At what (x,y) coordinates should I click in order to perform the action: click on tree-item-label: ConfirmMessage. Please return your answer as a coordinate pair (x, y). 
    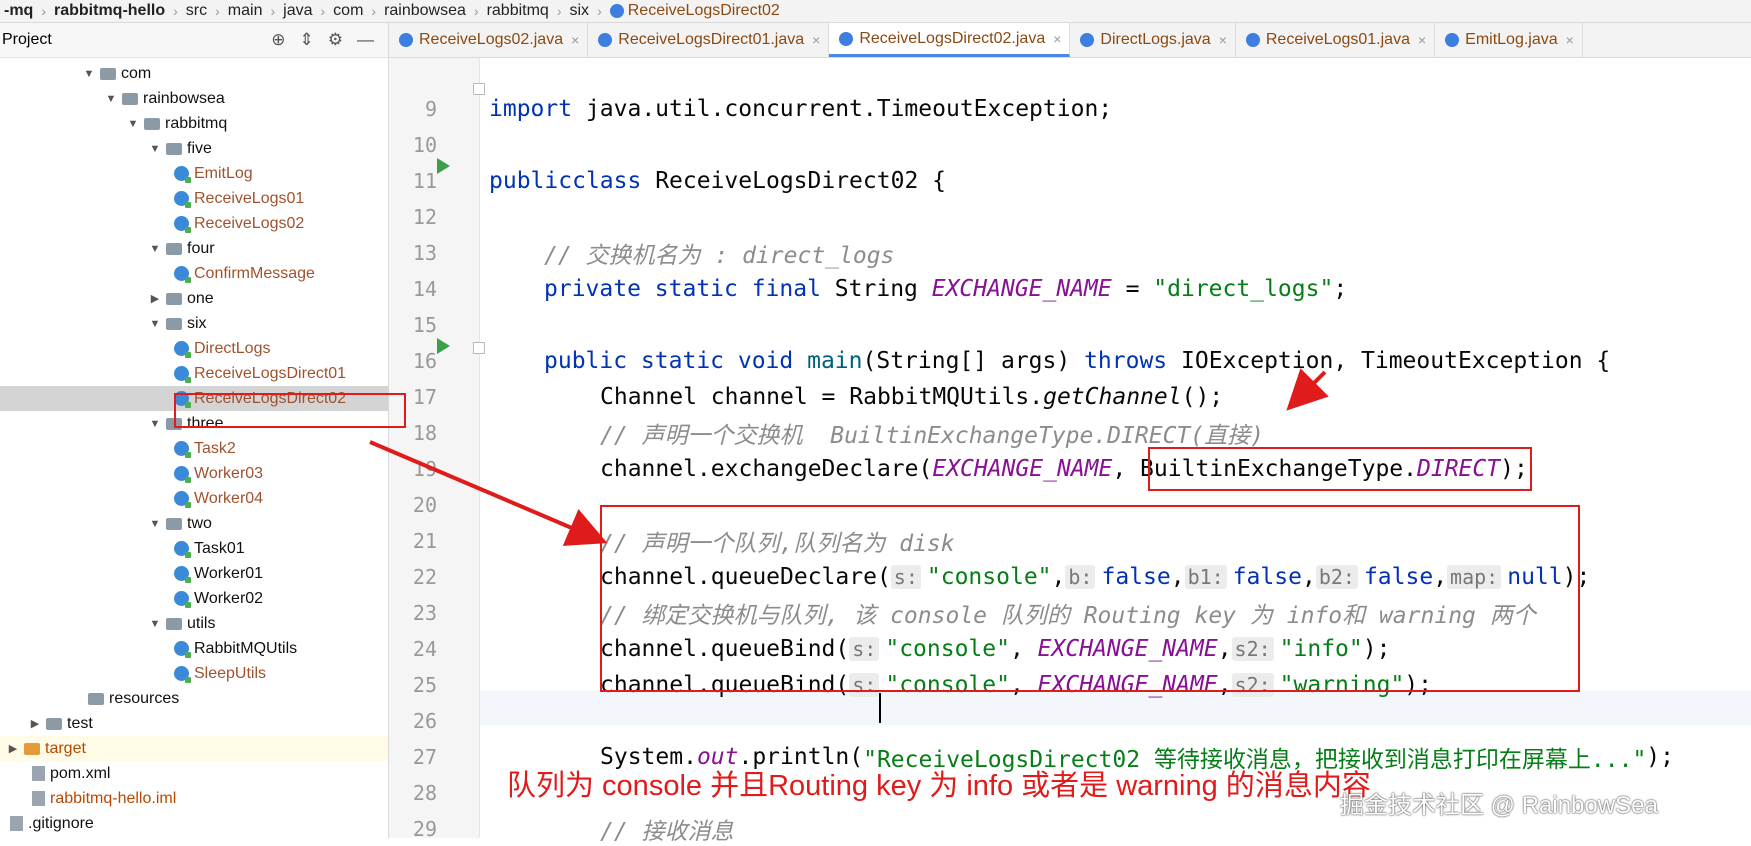
    Looking at the image, I should click on (254, 273).